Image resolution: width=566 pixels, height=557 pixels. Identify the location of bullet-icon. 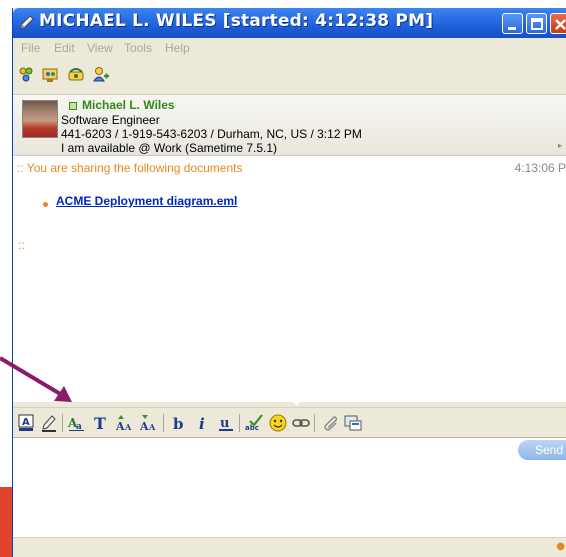
(45, 204).